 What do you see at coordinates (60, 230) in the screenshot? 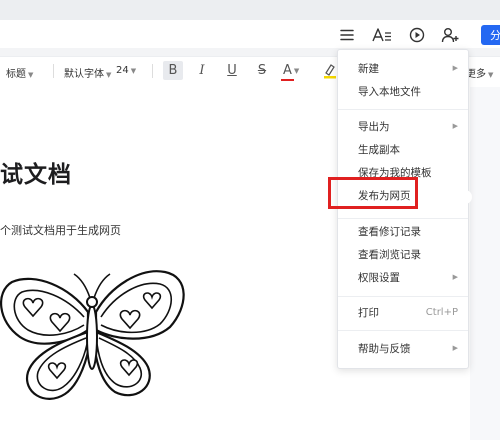
I see `document-paragraph: 个测试文档用于生成网页` at bounding box center [60, 230].